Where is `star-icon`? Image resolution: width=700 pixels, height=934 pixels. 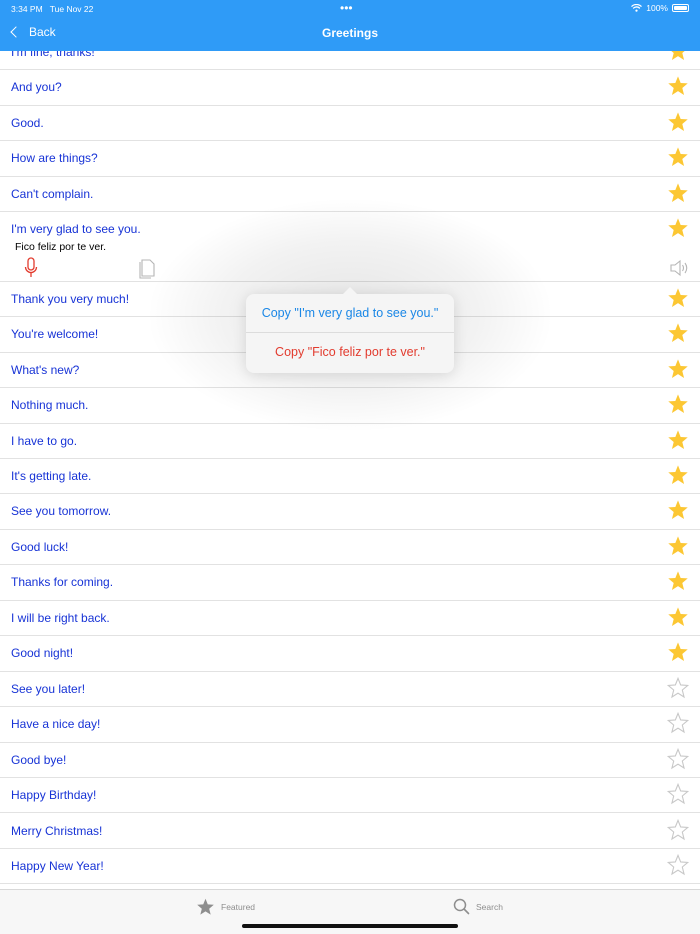 star-icon is located at coordinates (205, 906).